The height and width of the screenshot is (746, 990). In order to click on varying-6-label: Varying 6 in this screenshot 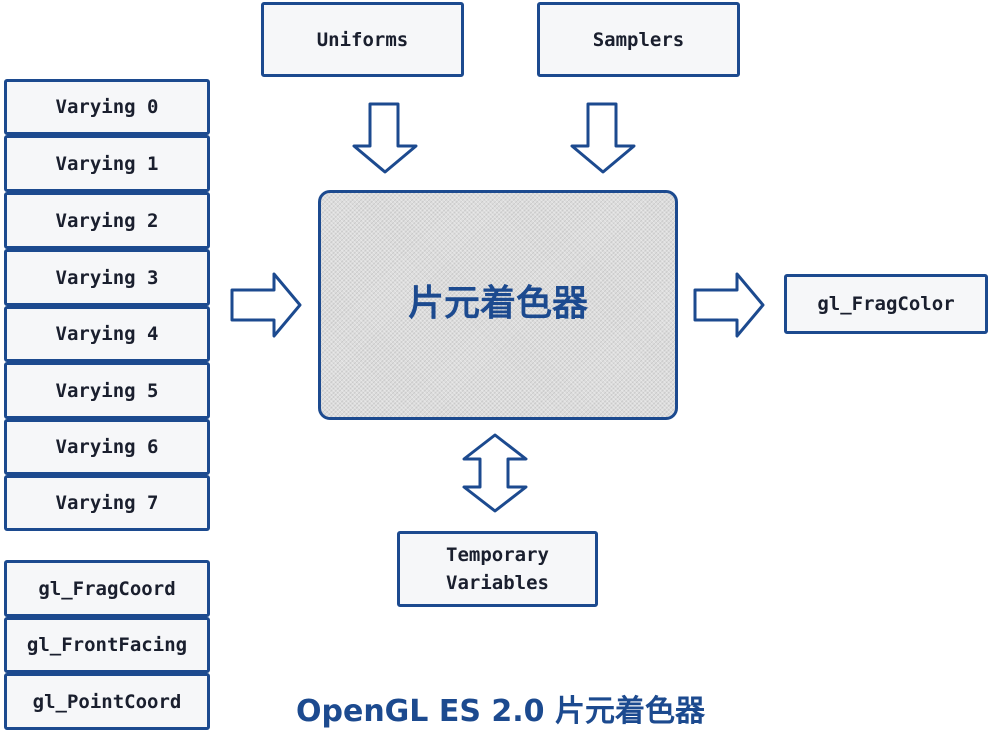, I will do `click(107, 447)`.